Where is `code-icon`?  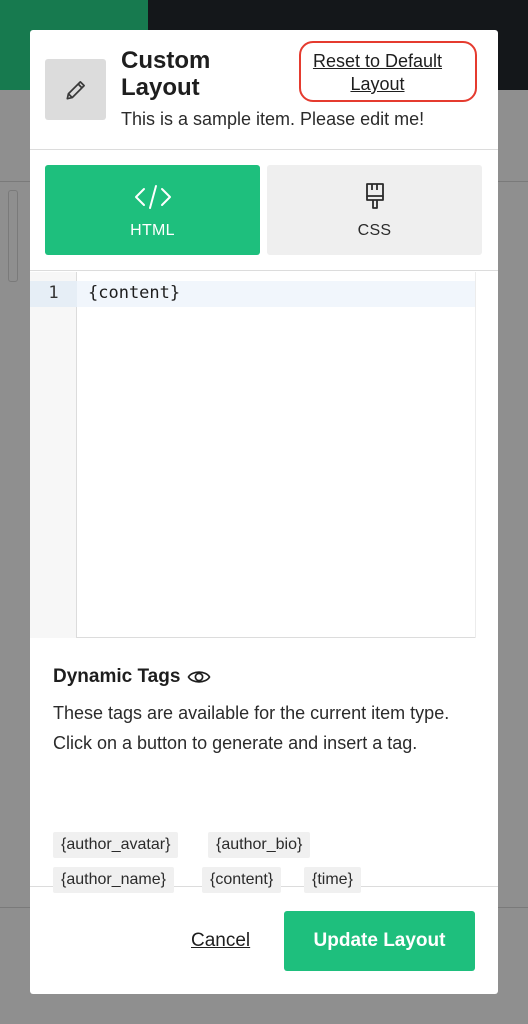 code-icon is located at coordinates (153, 197).